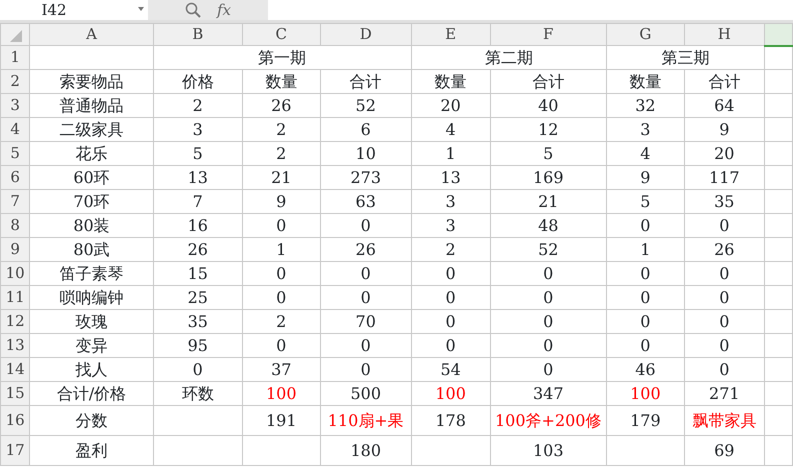 The height and width of the screenshot is (475, 793). What do you see at coordinates (548, 106) in the screenshot?
I see `table-cell: 40` at bounding box center [548, 106].